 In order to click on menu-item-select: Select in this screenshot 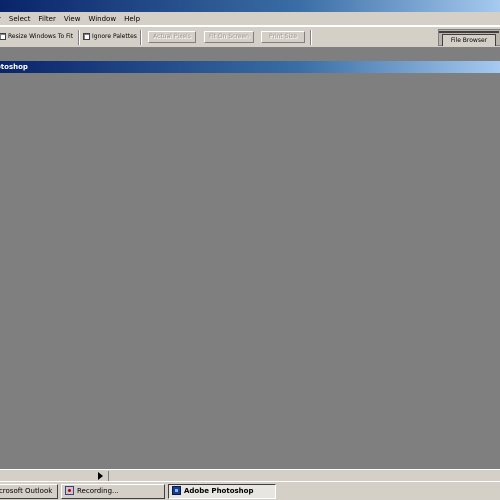, I will do `click(20, 19)`.